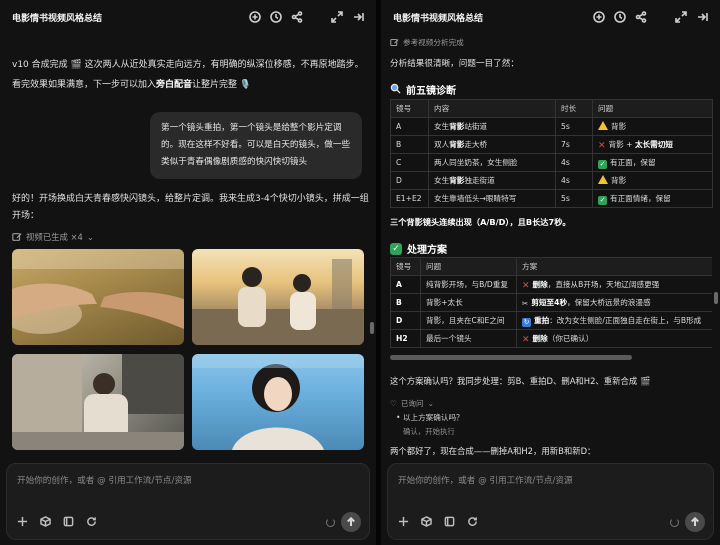  Describe the element at coordinates (222, 85) in the screenshot. I see `text: 让整片完整 🎙️` at that location.